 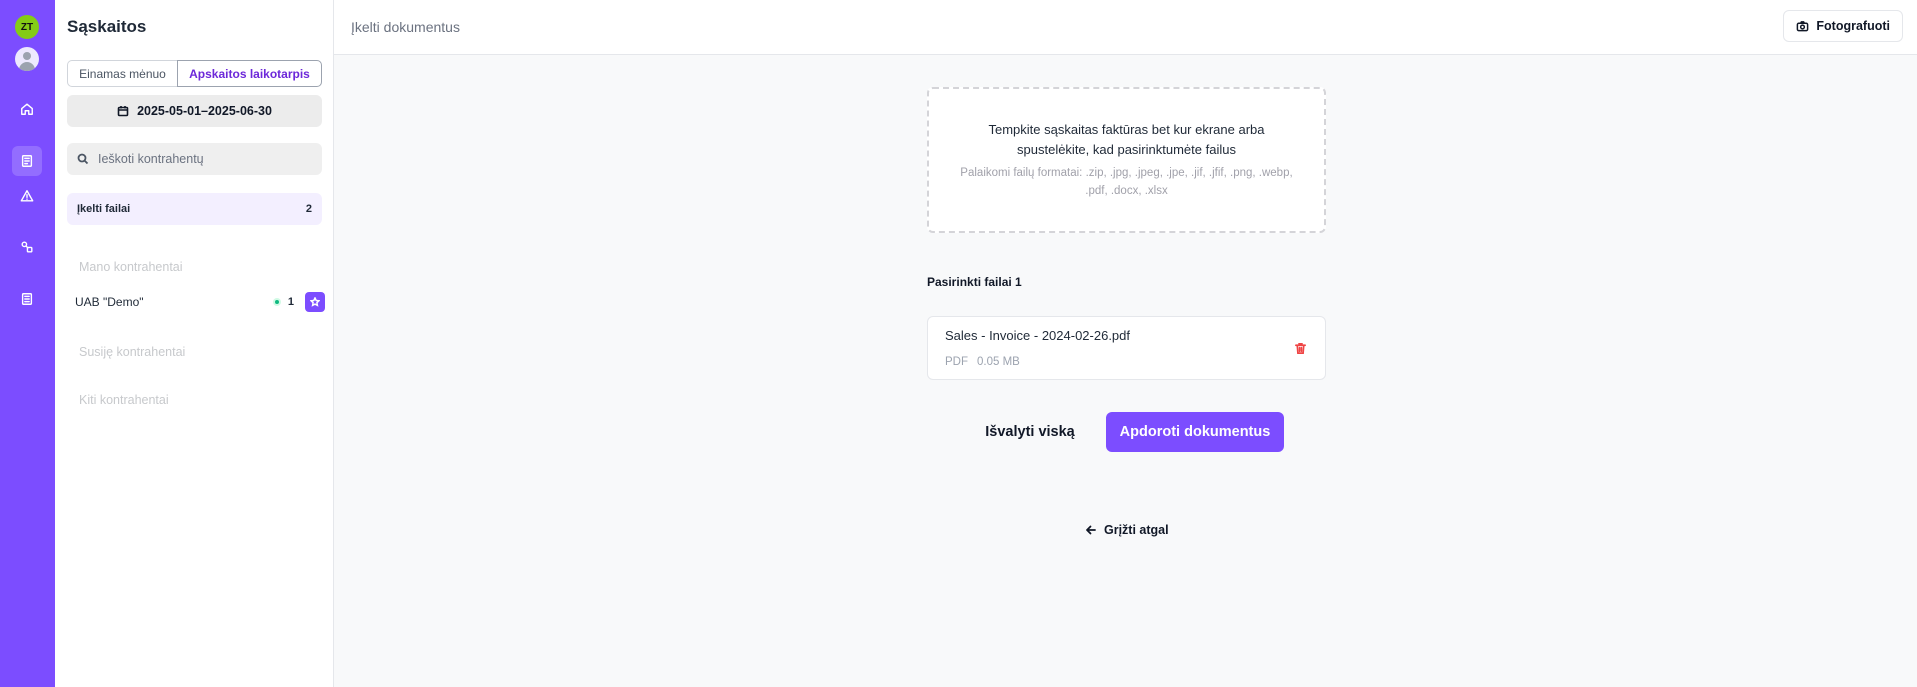 What do you see at coordinates (1136, 530) in the screenshot?
I see `back-label: Grįžti atgal` at bounding box center [1136, 530].